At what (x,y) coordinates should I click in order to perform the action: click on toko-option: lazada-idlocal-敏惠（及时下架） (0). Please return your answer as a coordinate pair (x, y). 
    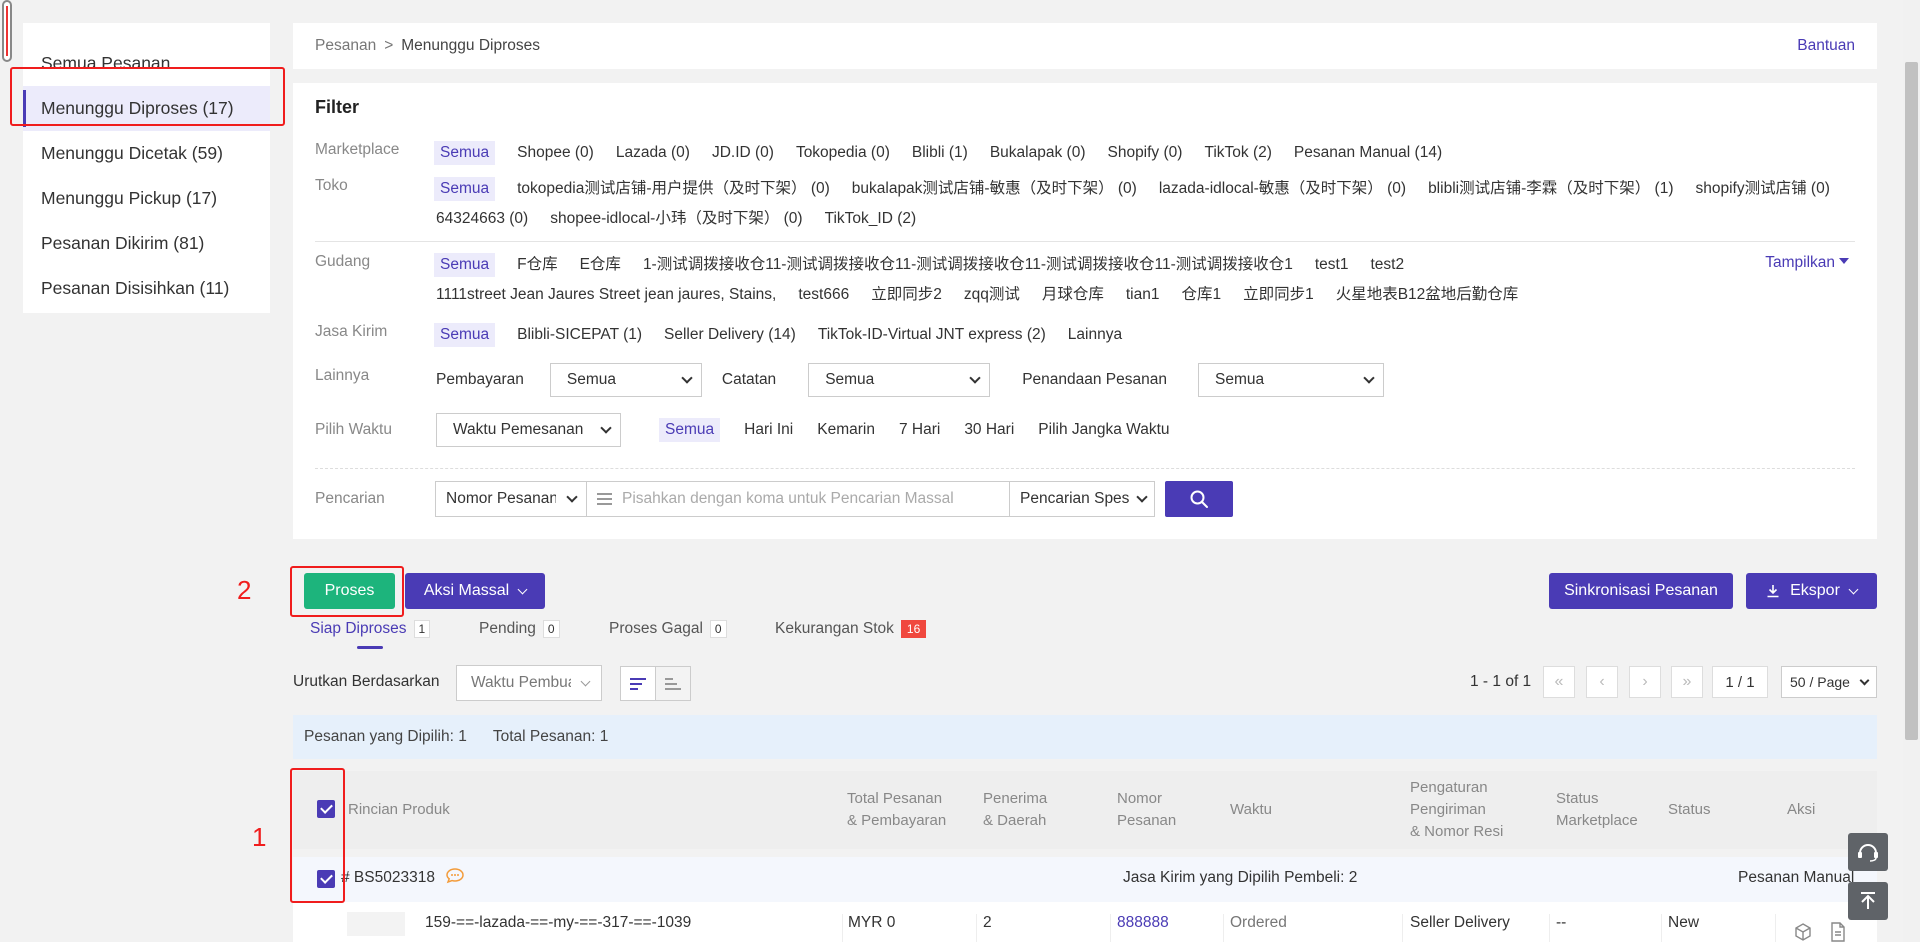
    Looking at the image, I should click on (1282, 189).